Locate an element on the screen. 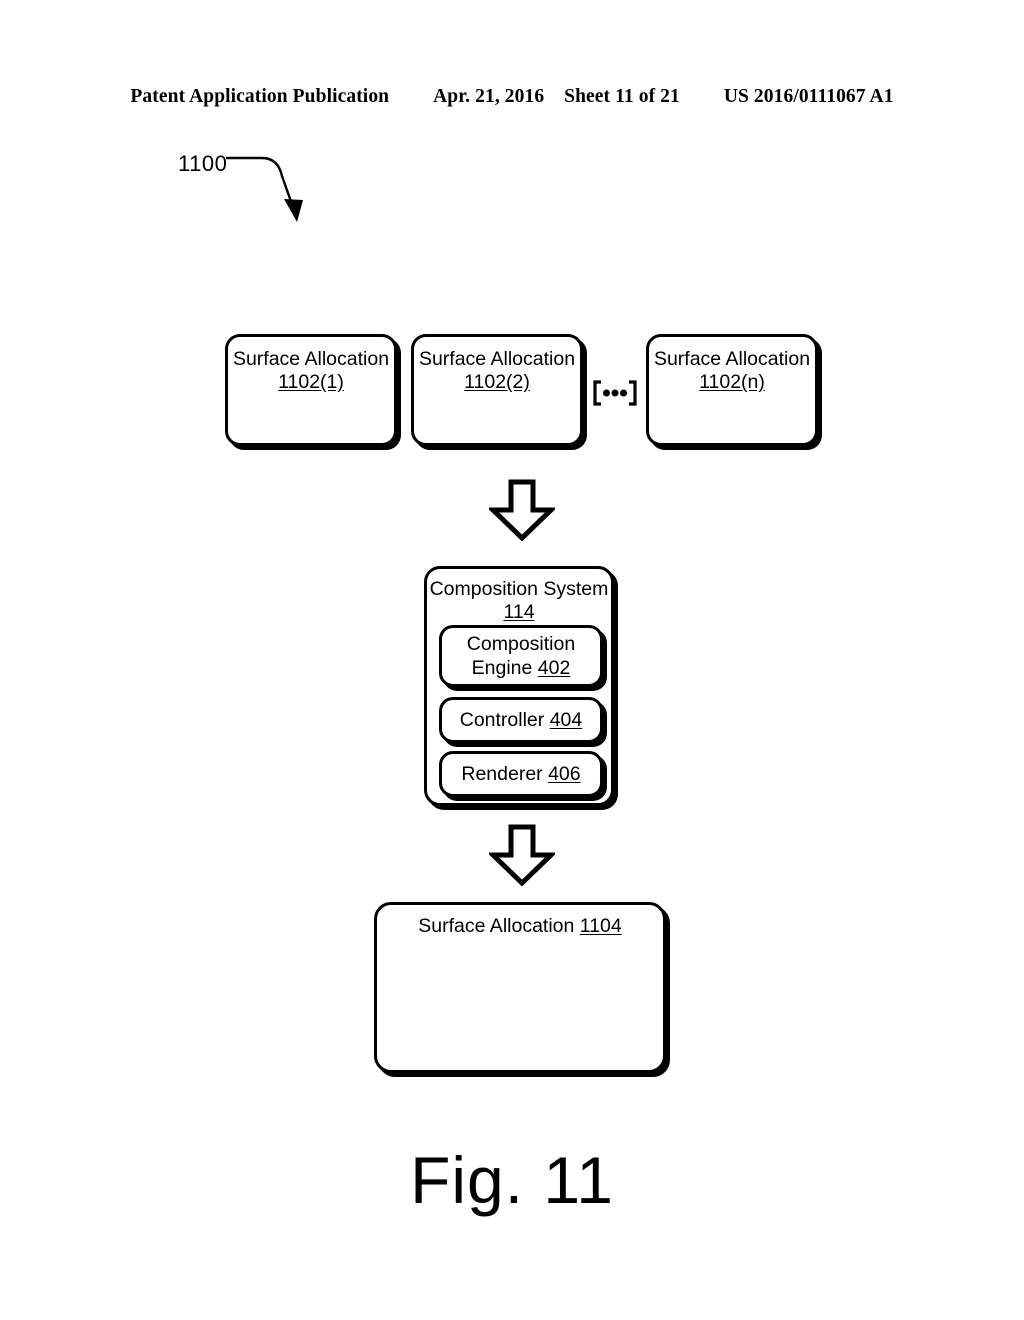 The width and height of the screenshot is (1024, 1320). ellipsis-icon is located at coordinates (615, 393).